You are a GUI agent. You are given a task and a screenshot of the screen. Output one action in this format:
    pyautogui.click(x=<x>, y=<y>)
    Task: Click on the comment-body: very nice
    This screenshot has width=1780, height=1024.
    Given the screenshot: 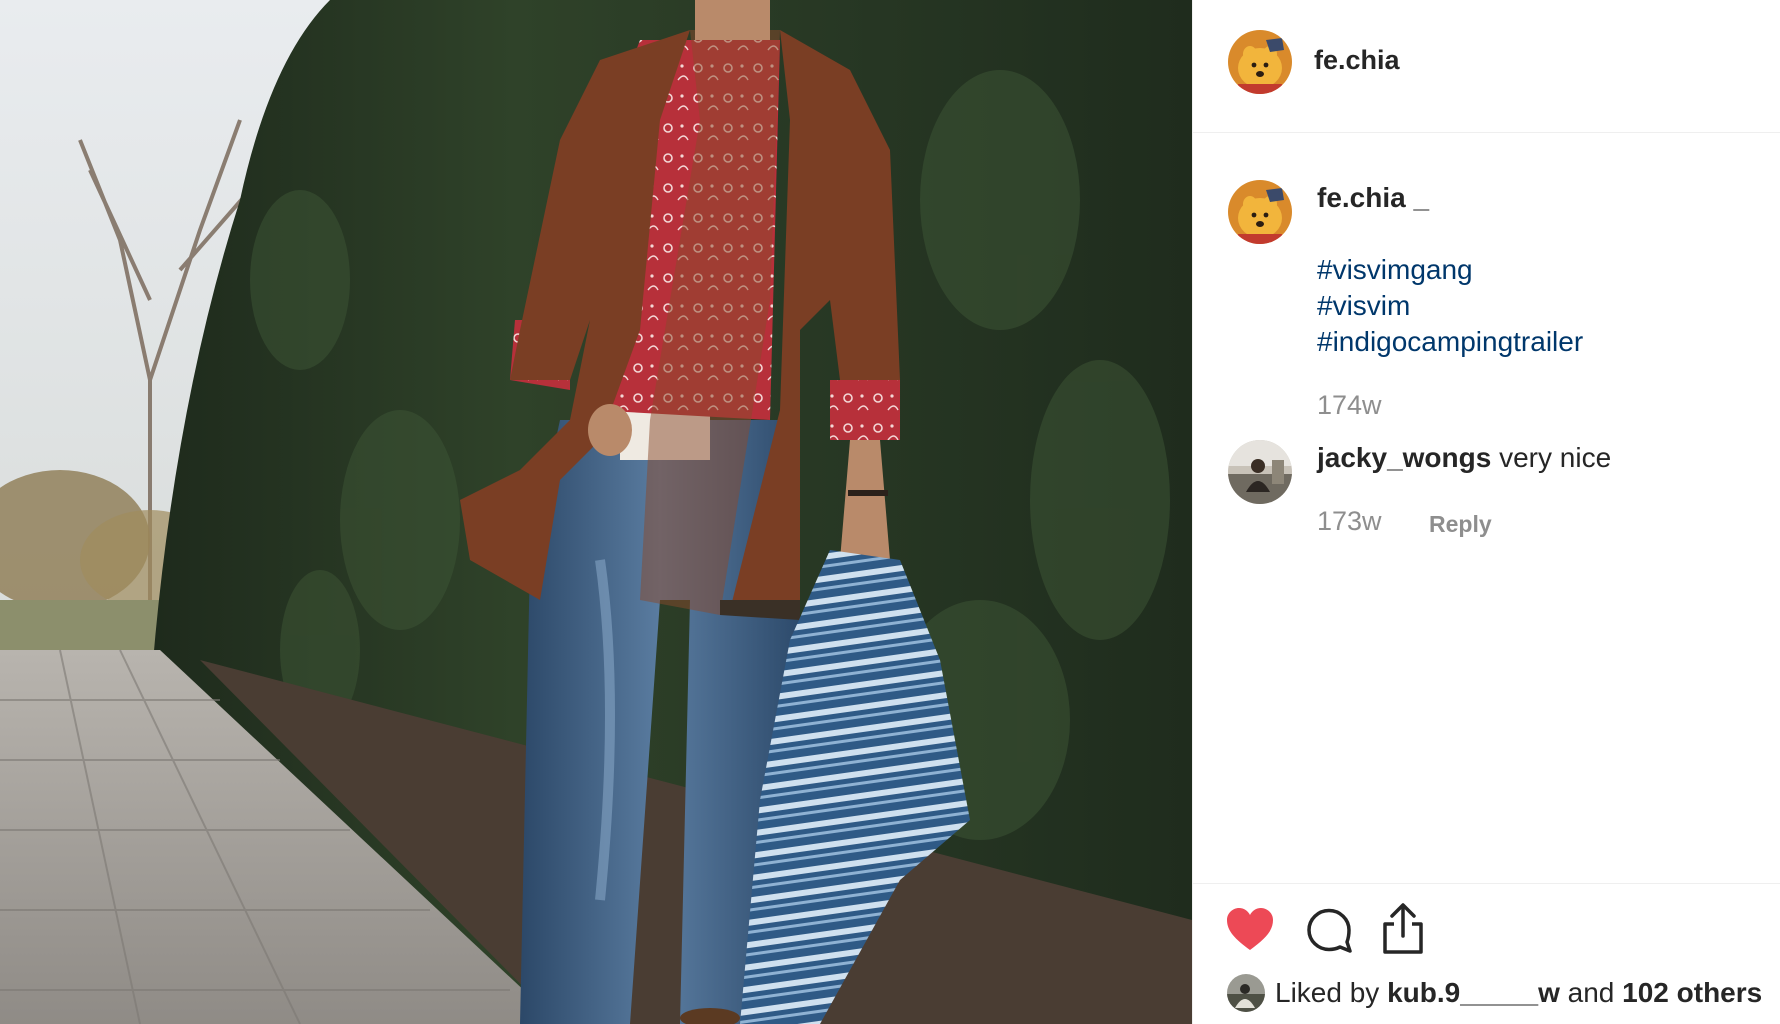 What is the action you would take?
    pyautogui.click(x=1555, y=457)
    